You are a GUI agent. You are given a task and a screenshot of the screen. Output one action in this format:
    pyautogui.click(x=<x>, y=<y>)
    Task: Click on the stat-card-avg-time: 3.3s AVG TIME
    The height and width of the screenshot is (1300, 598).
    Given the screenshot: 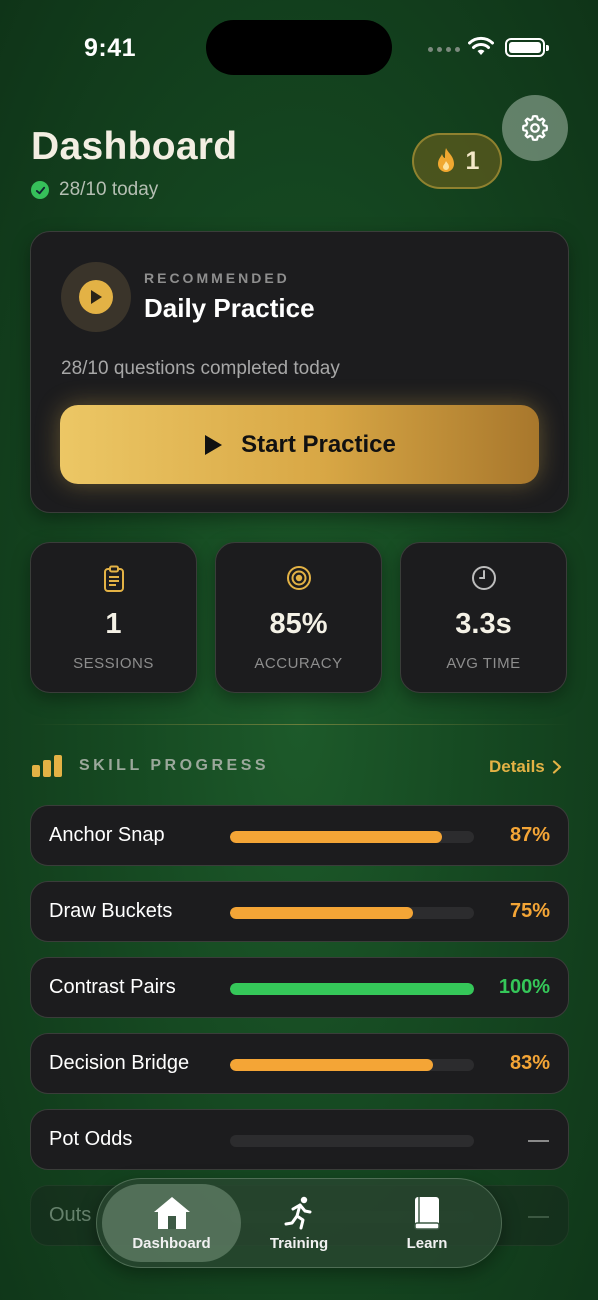 What is the action you would take?
    pyautogui.click(x=483, y=617)
    